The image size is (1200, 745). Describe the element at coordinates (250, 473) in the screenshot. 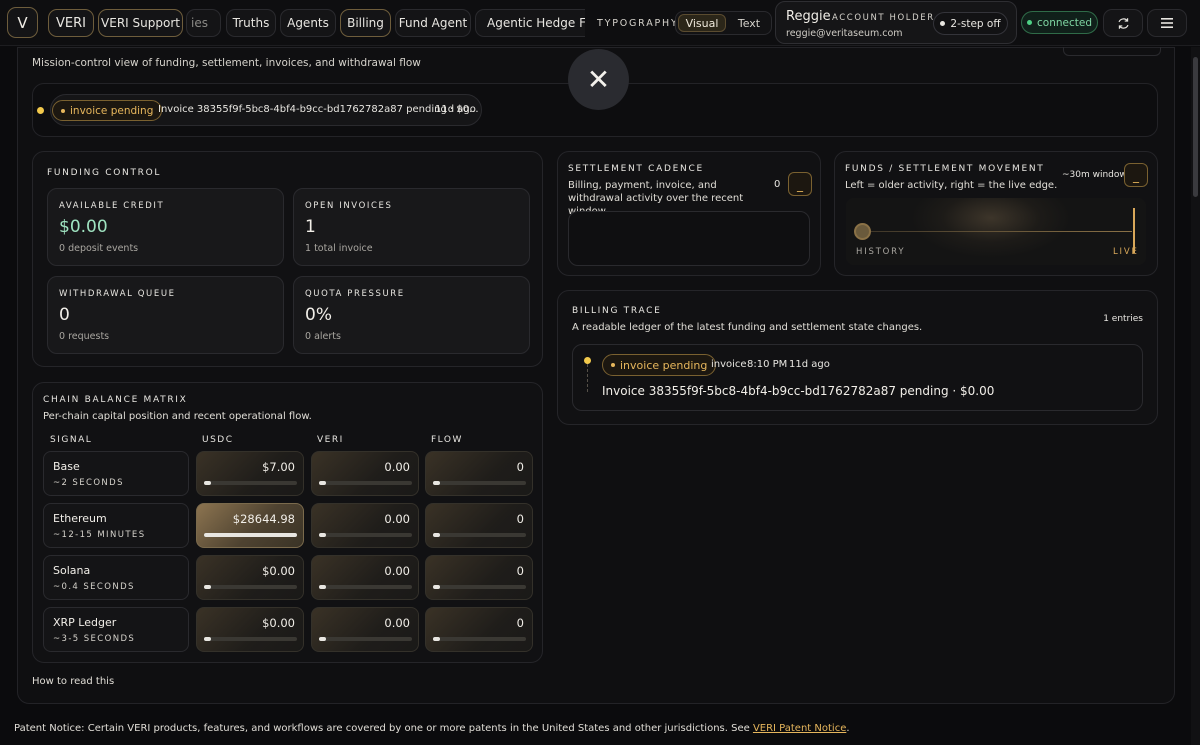

I see `usdc-cell: $7.00` at that location.